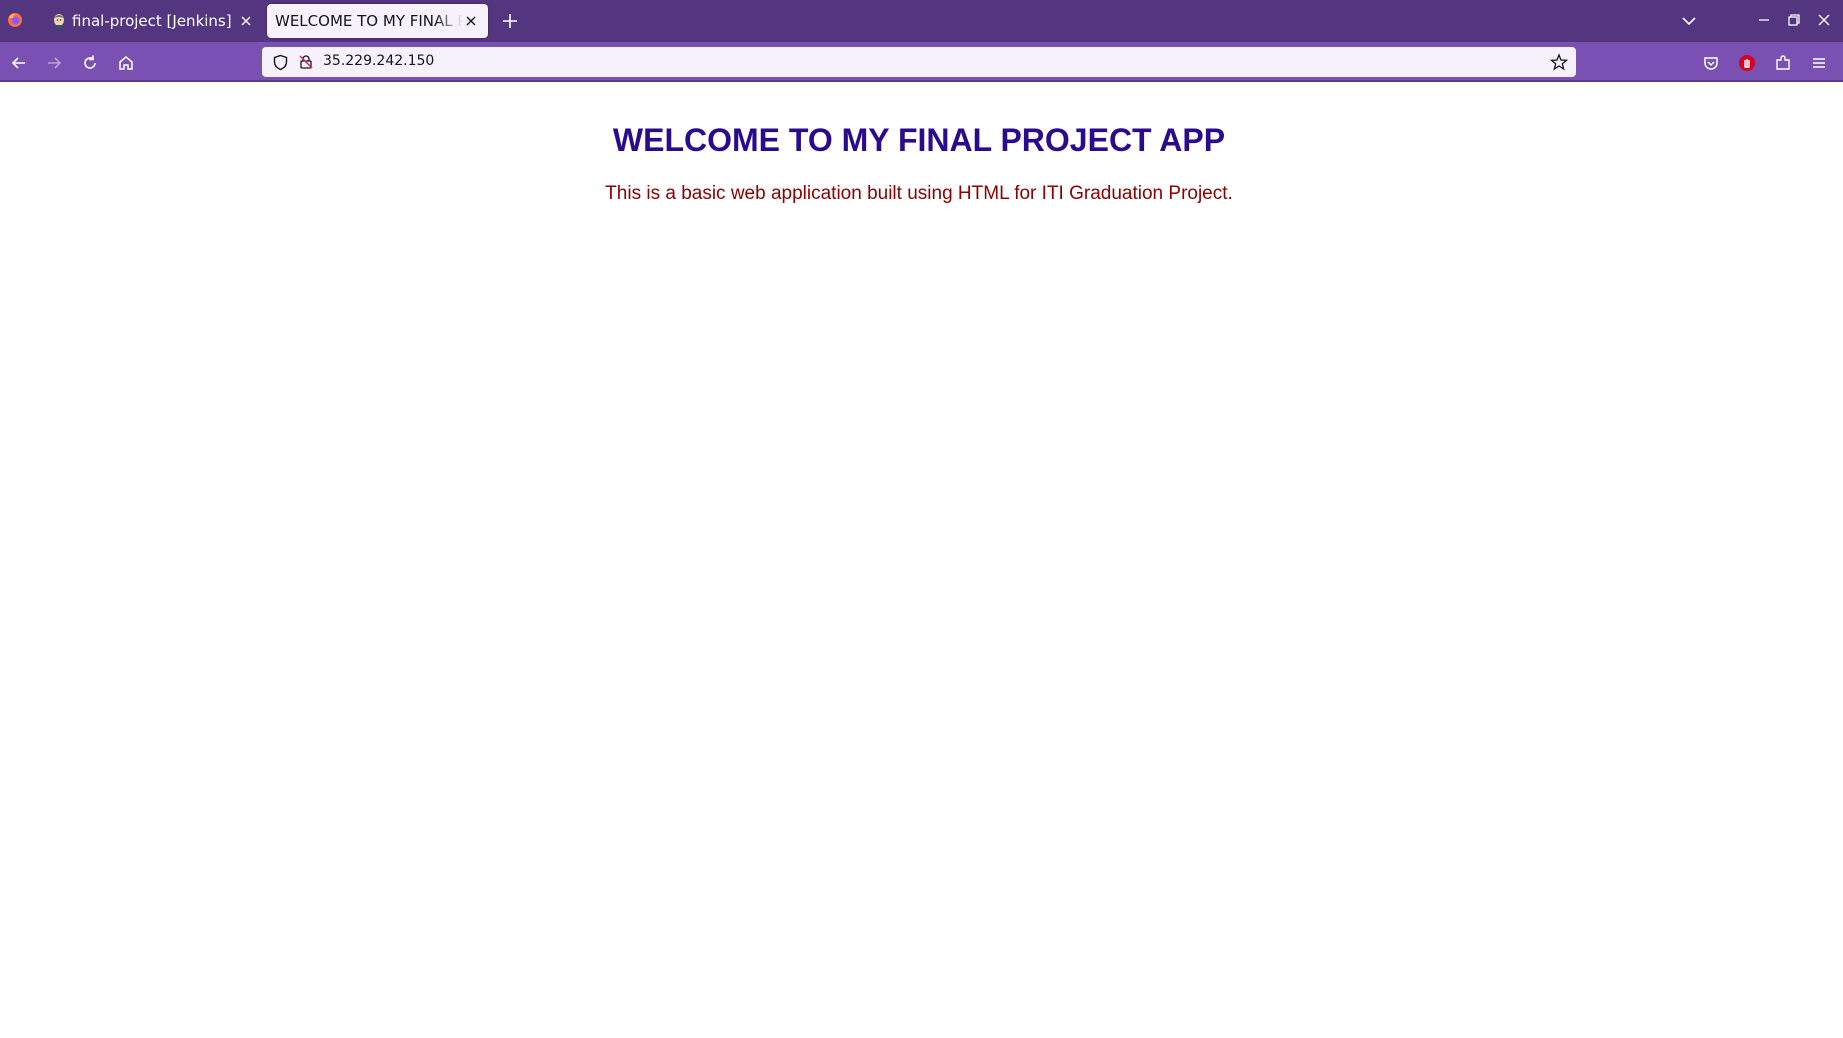  Describe the element at coordinates (306, 62) in the screenshot. I see `insecure-lock-icon` at that location.